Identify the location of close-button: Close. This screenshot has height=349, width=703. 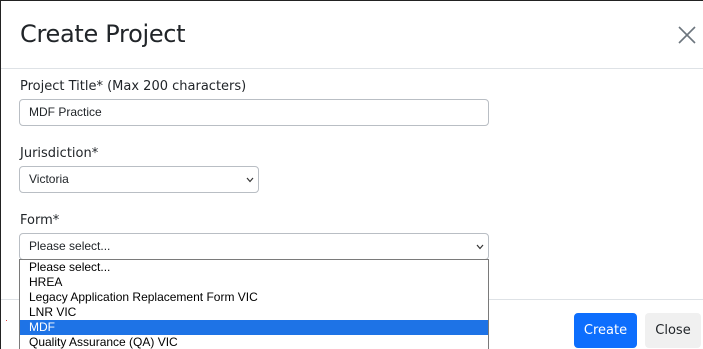
(673, 330).